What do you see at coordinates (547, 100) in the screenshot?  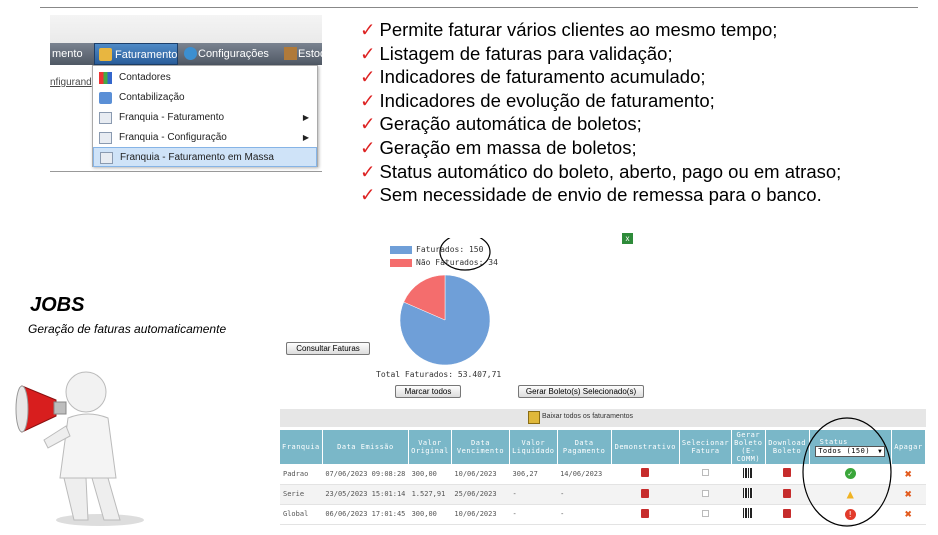 I see `feature-text: Indicadores de evolução de faturamento;` at bounding box center [547, 100].